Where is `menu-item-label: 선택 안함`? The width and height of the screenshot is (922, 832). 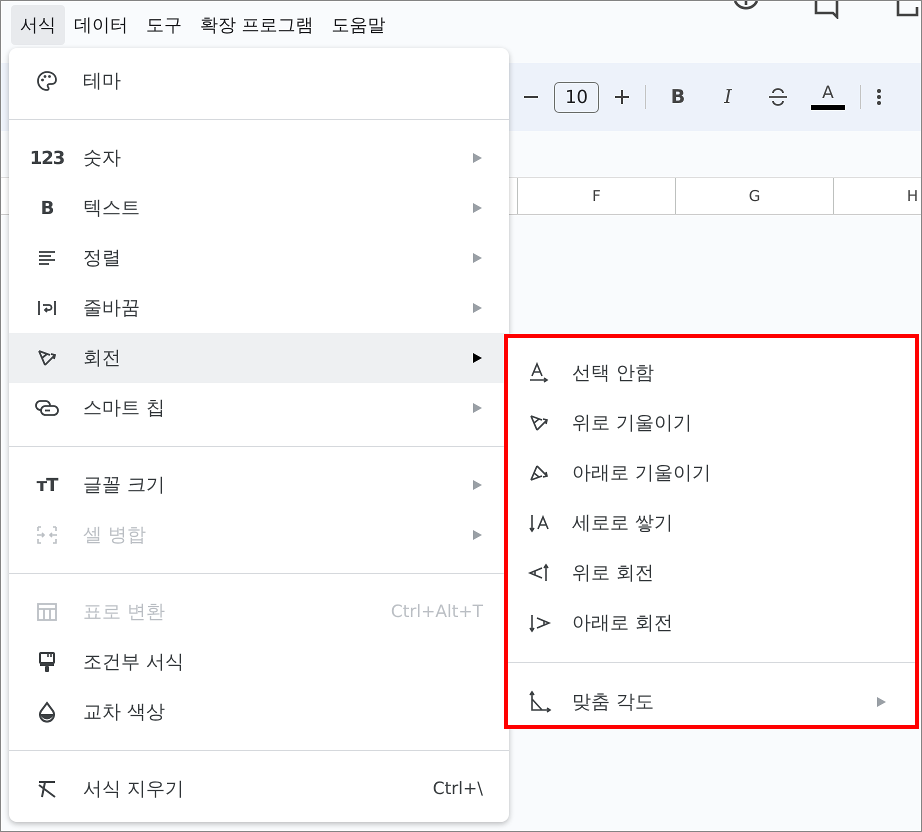 menu-item-label: 선택 안함 is located at coordinates (614, 373).